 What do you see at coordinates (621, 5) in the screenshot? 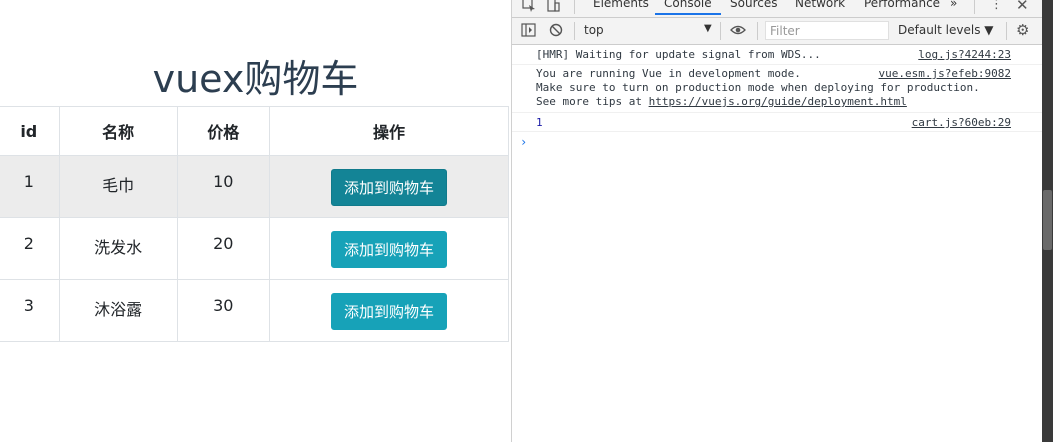
I see `tab-elements: Elements` at bounding box center [621, 5].